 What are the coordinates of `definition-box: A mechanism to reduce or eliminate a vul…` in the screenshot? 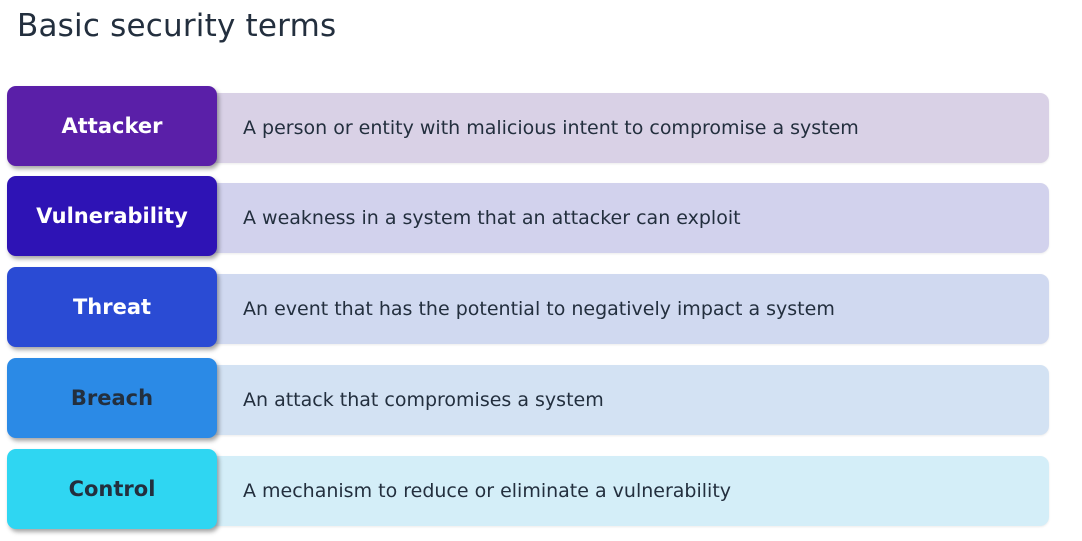 It's located at (628, 491).